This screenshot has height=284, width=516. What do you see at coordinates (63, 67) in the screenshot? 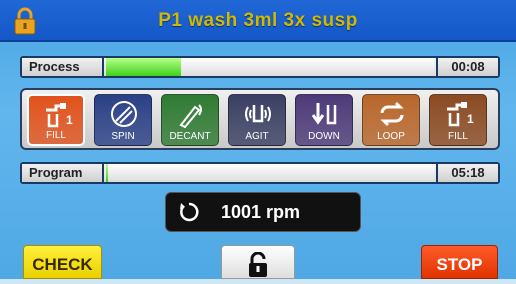
I see `process-label: Process` at bounding box center [63, 67].